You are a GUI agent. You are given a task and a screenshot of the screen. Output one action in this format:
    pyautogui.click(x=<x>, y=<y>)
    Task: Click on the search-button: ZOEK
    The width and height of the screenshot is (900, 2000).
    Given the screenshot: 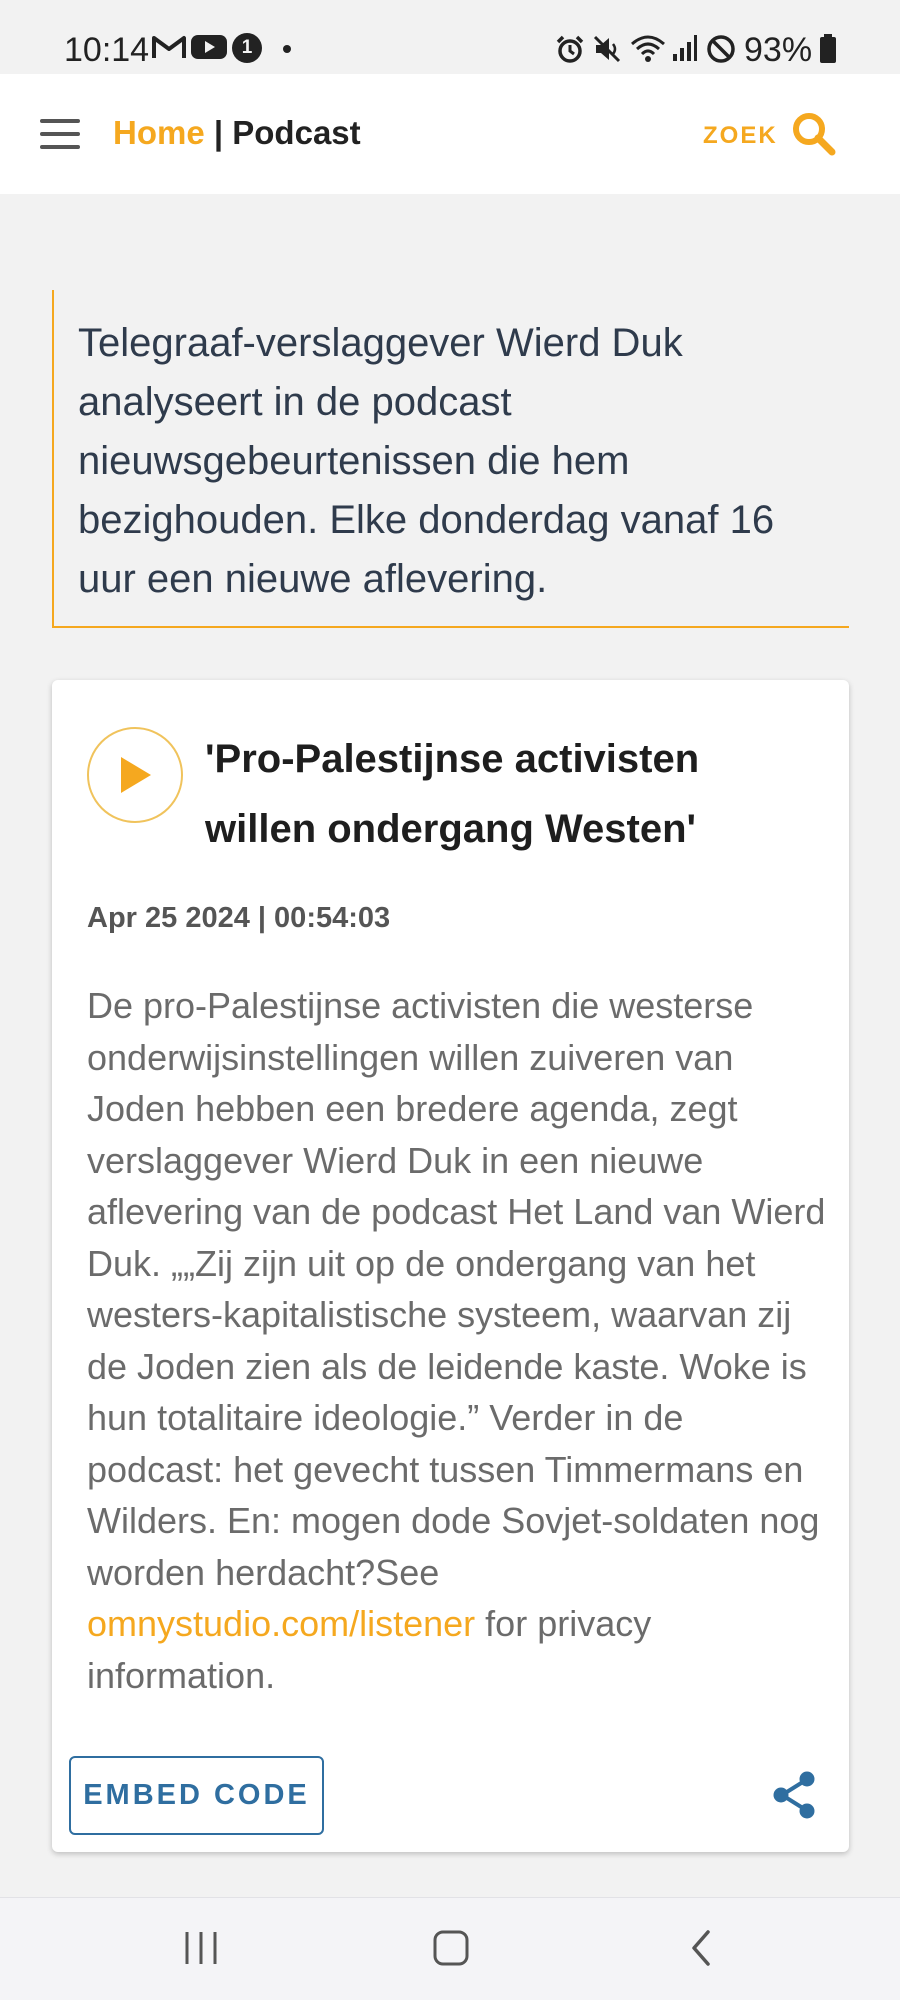 What is the action you would take?
    pyautogui.click(x=740, y=136)
    